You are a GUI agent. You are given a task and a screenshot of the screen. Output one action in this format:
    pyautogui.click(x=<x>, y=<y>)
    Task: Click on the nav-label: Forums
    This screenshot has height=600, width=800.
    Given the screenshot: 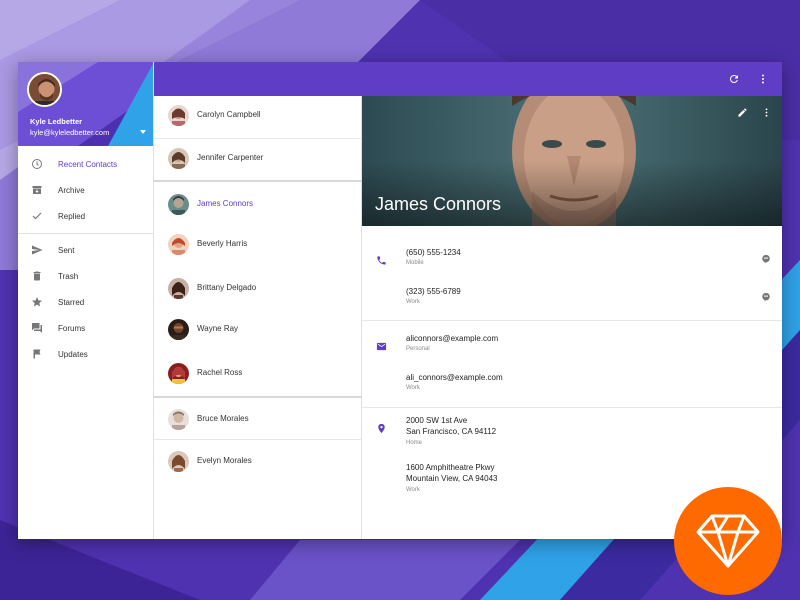 What is the action you would take?
    pyautogui.click(x=72, y=328)
    